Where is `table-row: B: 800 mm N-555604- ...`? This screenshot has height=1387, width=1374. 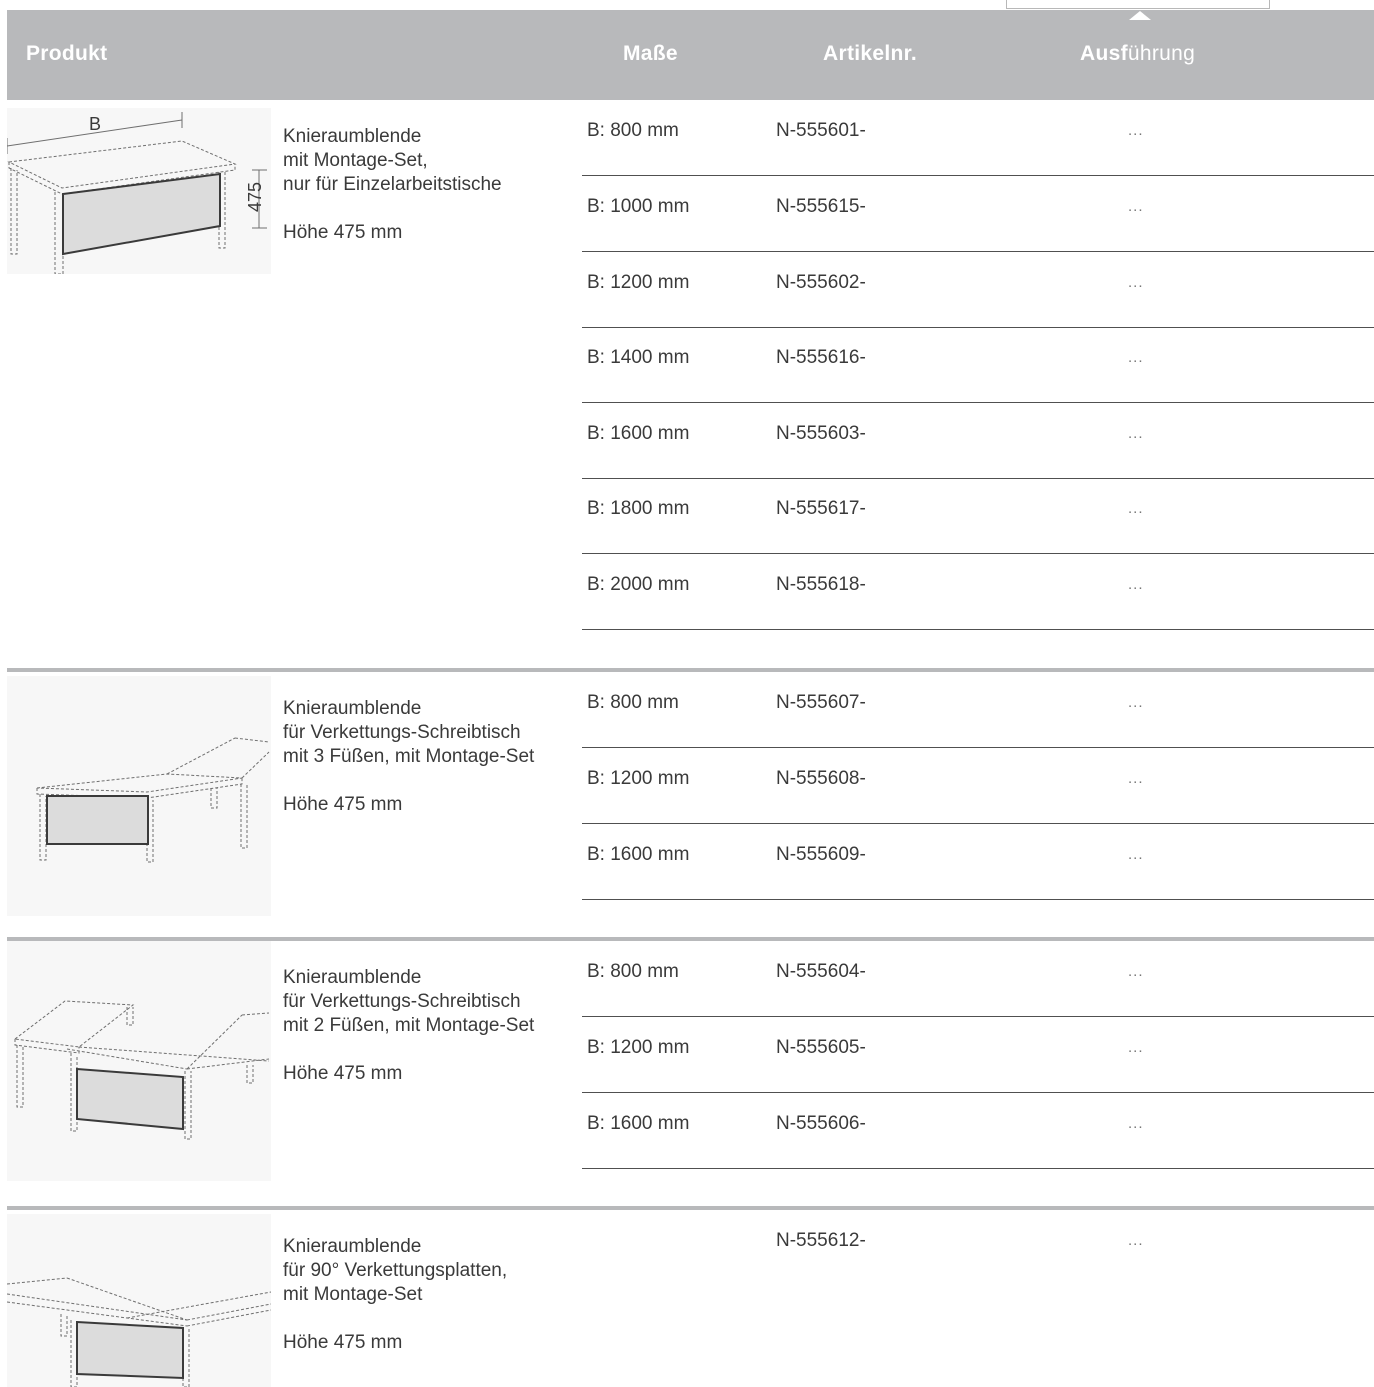
table-row: B: 800 mm N-555604- ... is located at coordinates (978, 979).